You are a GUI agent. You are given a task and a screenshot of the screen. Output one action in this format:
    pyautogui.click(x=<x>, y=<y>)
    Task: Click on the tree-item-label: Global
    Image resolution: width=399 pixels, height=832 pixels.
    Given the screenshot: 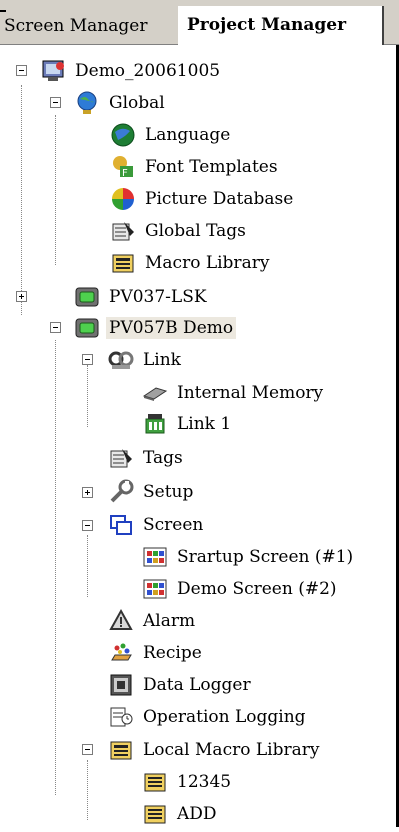 What is the action you would take?
    pyautogui.click(x=137, y=103)
    